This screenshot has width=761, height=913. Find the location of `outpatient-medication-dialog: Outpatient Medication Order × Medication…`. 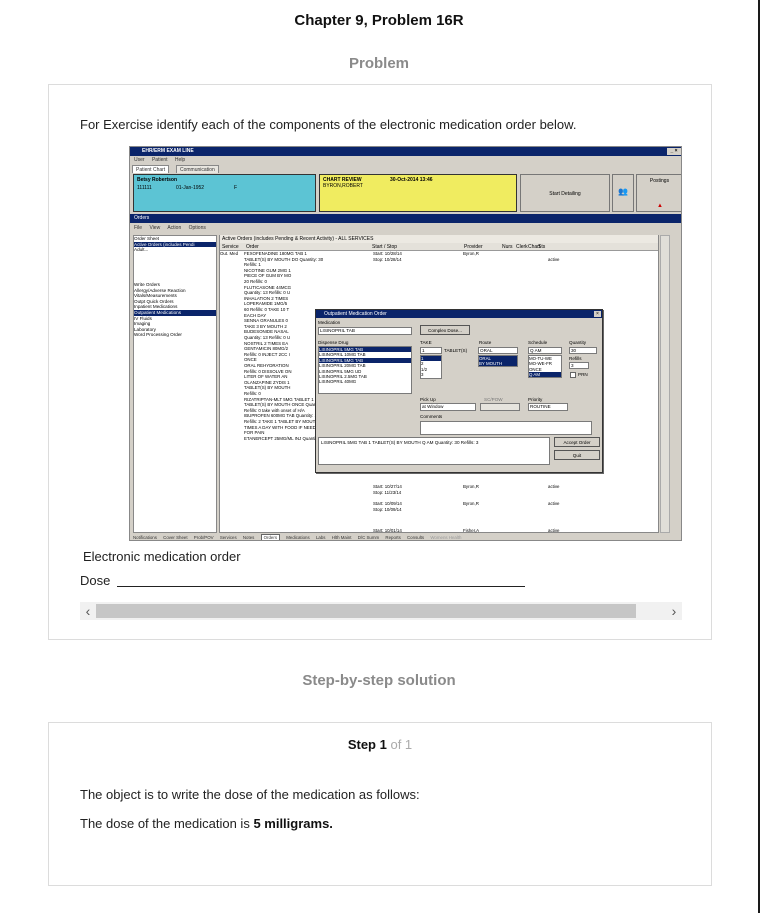

outpatient-medication-dialog: Outpatient Medication Order × Medication… is located at coordinates (459, 391).